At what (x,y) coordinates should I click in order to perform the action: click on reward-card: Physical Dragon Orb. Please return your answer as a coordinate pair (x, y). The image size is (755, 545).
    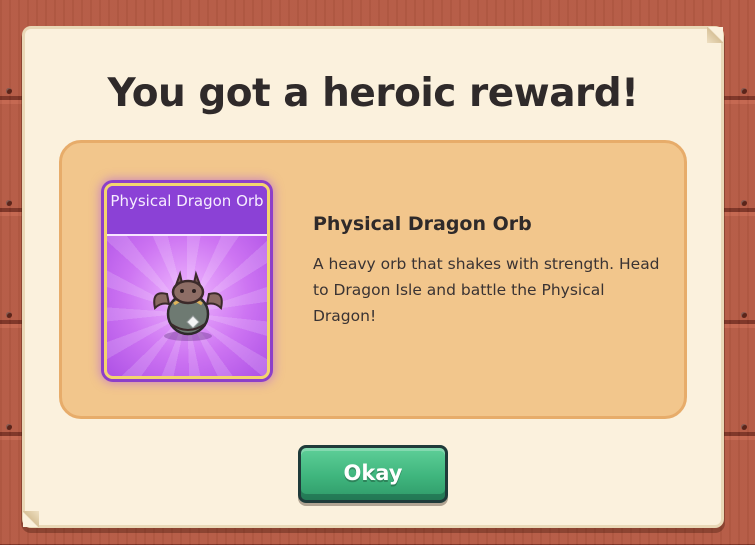
    Looking at the image, I should click on (187, 281).